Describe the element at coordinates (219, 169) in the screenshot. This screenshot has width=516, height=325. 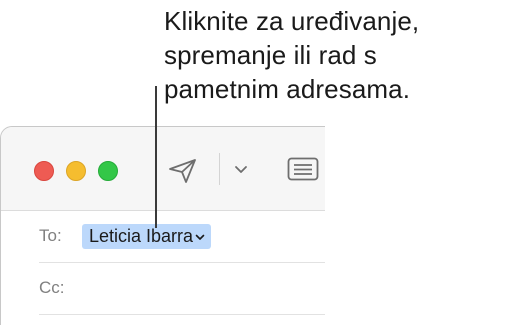
I see `toolbar-divider` at that location.